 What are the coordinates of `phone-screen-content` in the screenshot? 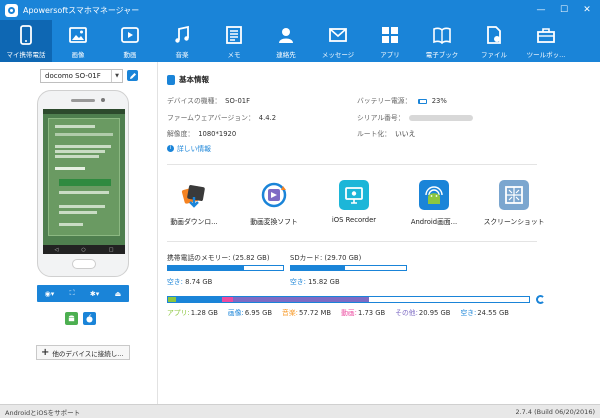 It's located at (84, 177).